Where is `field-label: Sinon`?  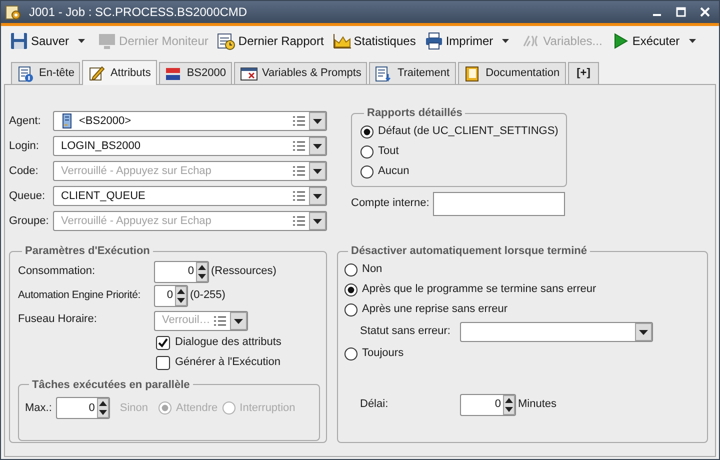
field-label: Sinon is located at coordinates (134, 408).